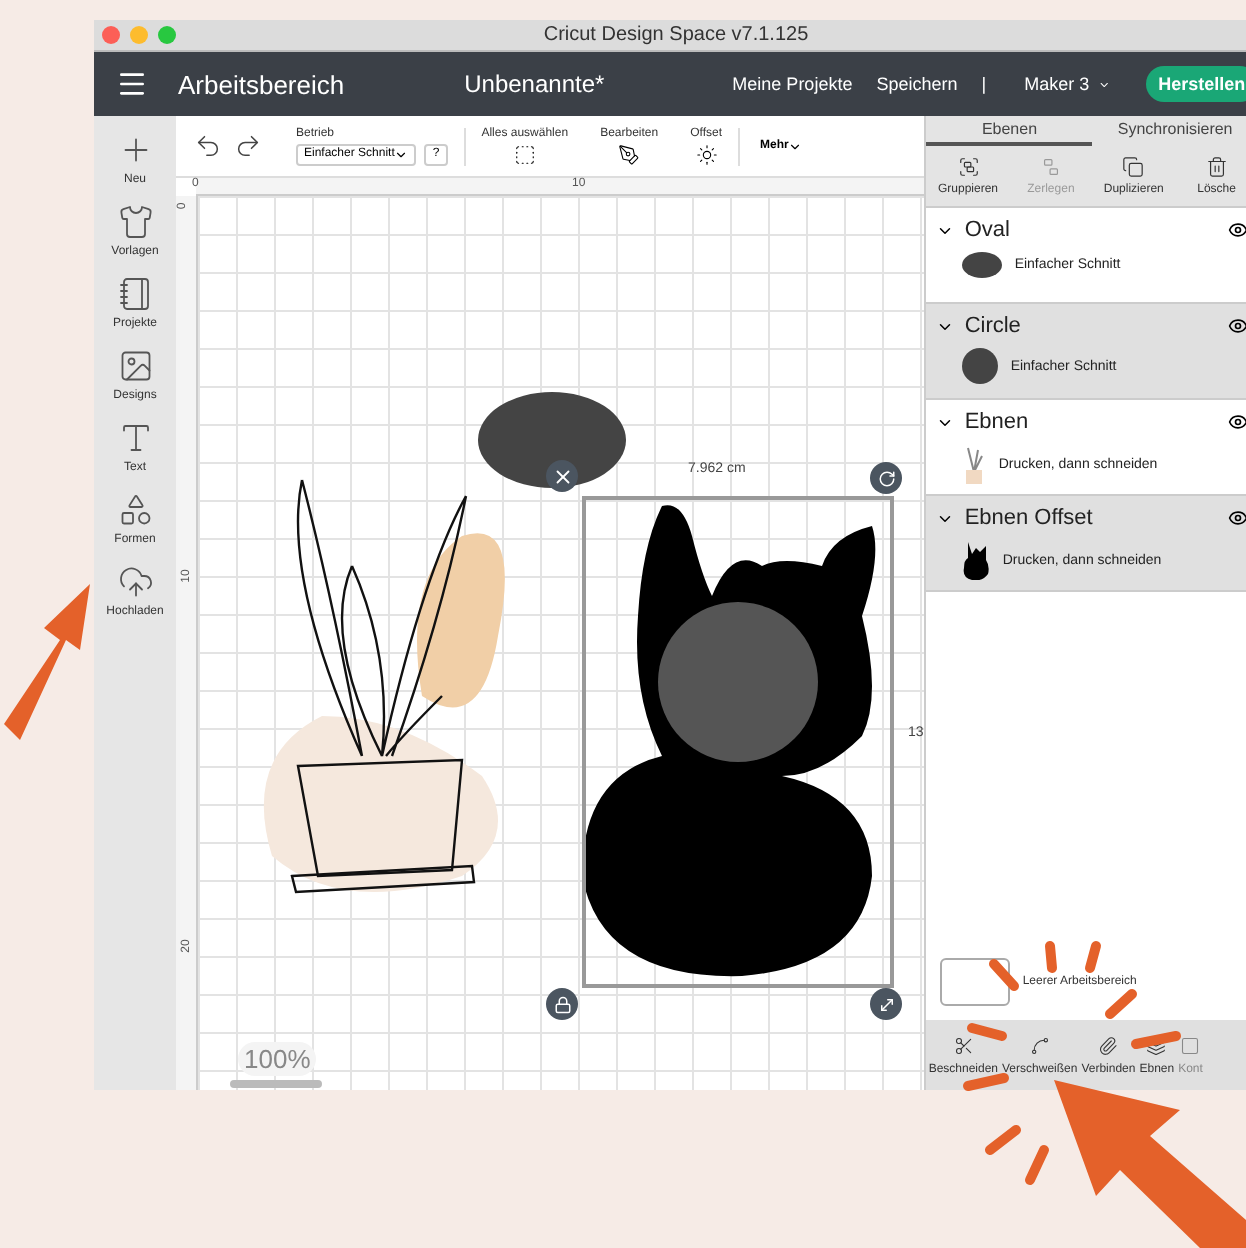 This screenshot has width=1246, height=1248. I want to click on scrollbar, so click(276, 1084).